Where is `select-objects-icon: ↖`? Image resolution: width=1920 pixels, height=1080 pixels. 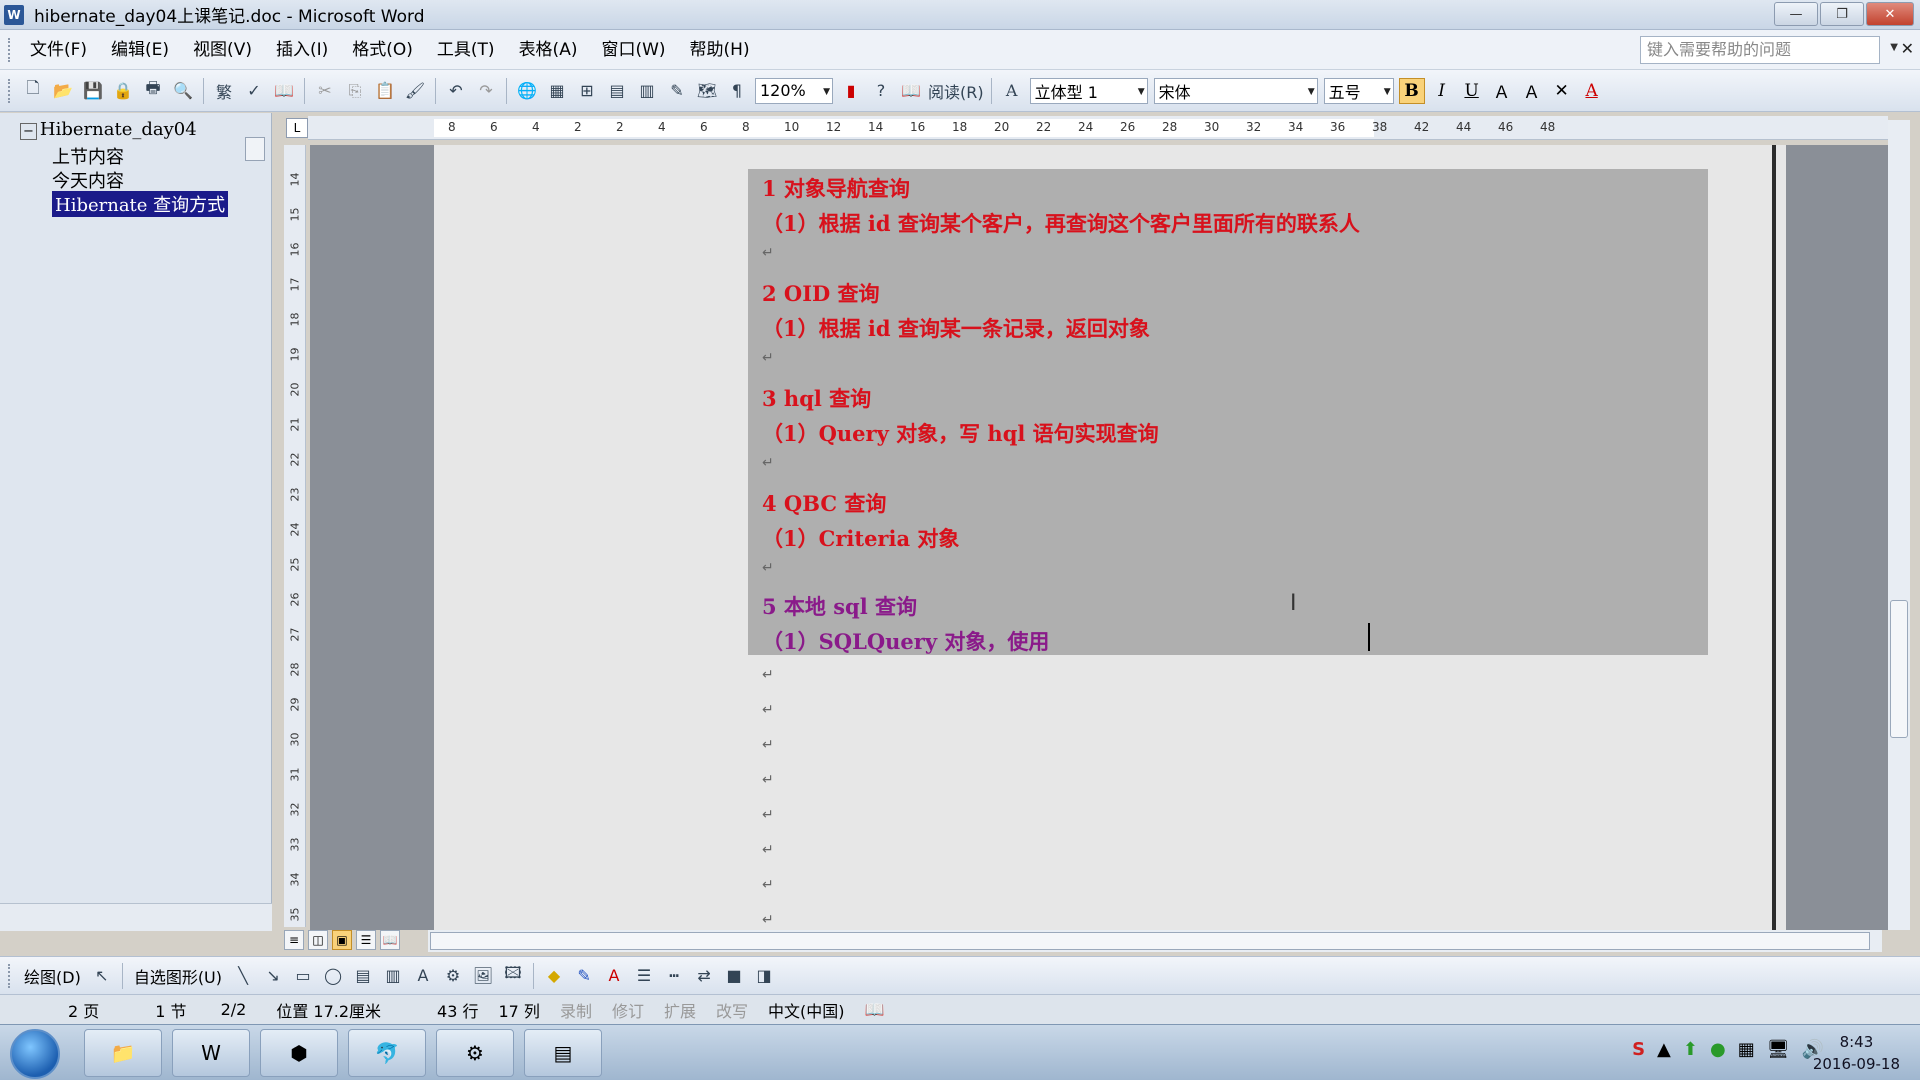 select-objects-icon: ↖ is located at coordinates (102, 976).